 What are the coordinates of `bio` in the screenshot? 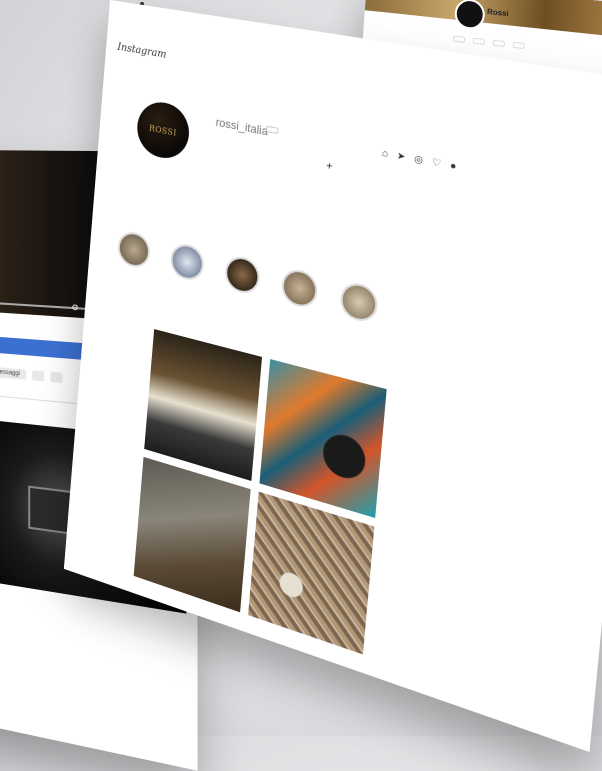 It's located at (293, 193).